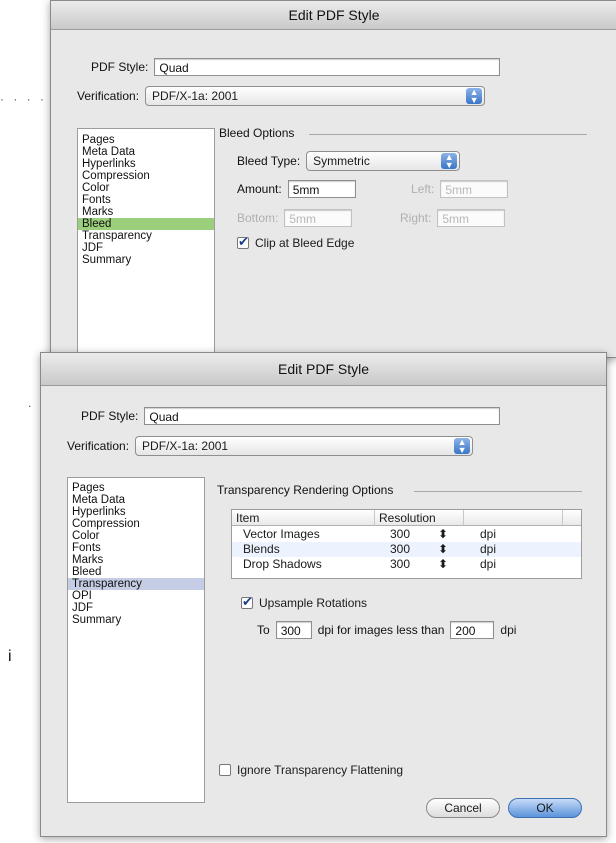 The image size is (616, 843). Describe the element at coordinates (313, 603) in the screenshot. I see `upsample-label: Upsample Rotations` at that location.